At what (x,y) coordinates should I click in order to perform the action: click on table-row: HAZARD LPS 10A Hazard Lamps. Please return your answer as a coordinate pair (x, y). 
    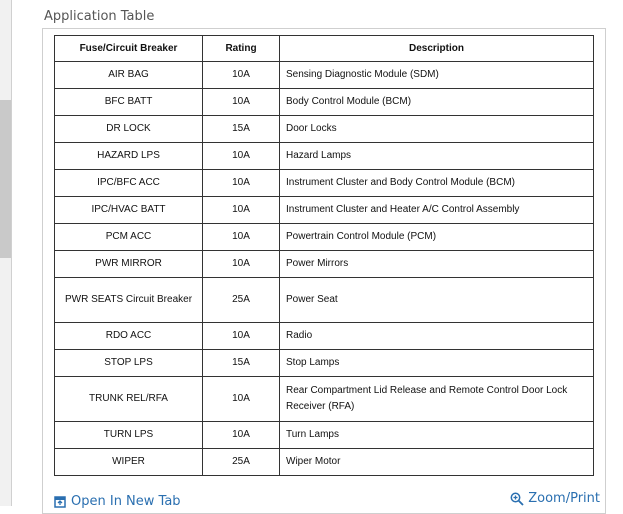
    Looking at the image, I should click on (324, 156).